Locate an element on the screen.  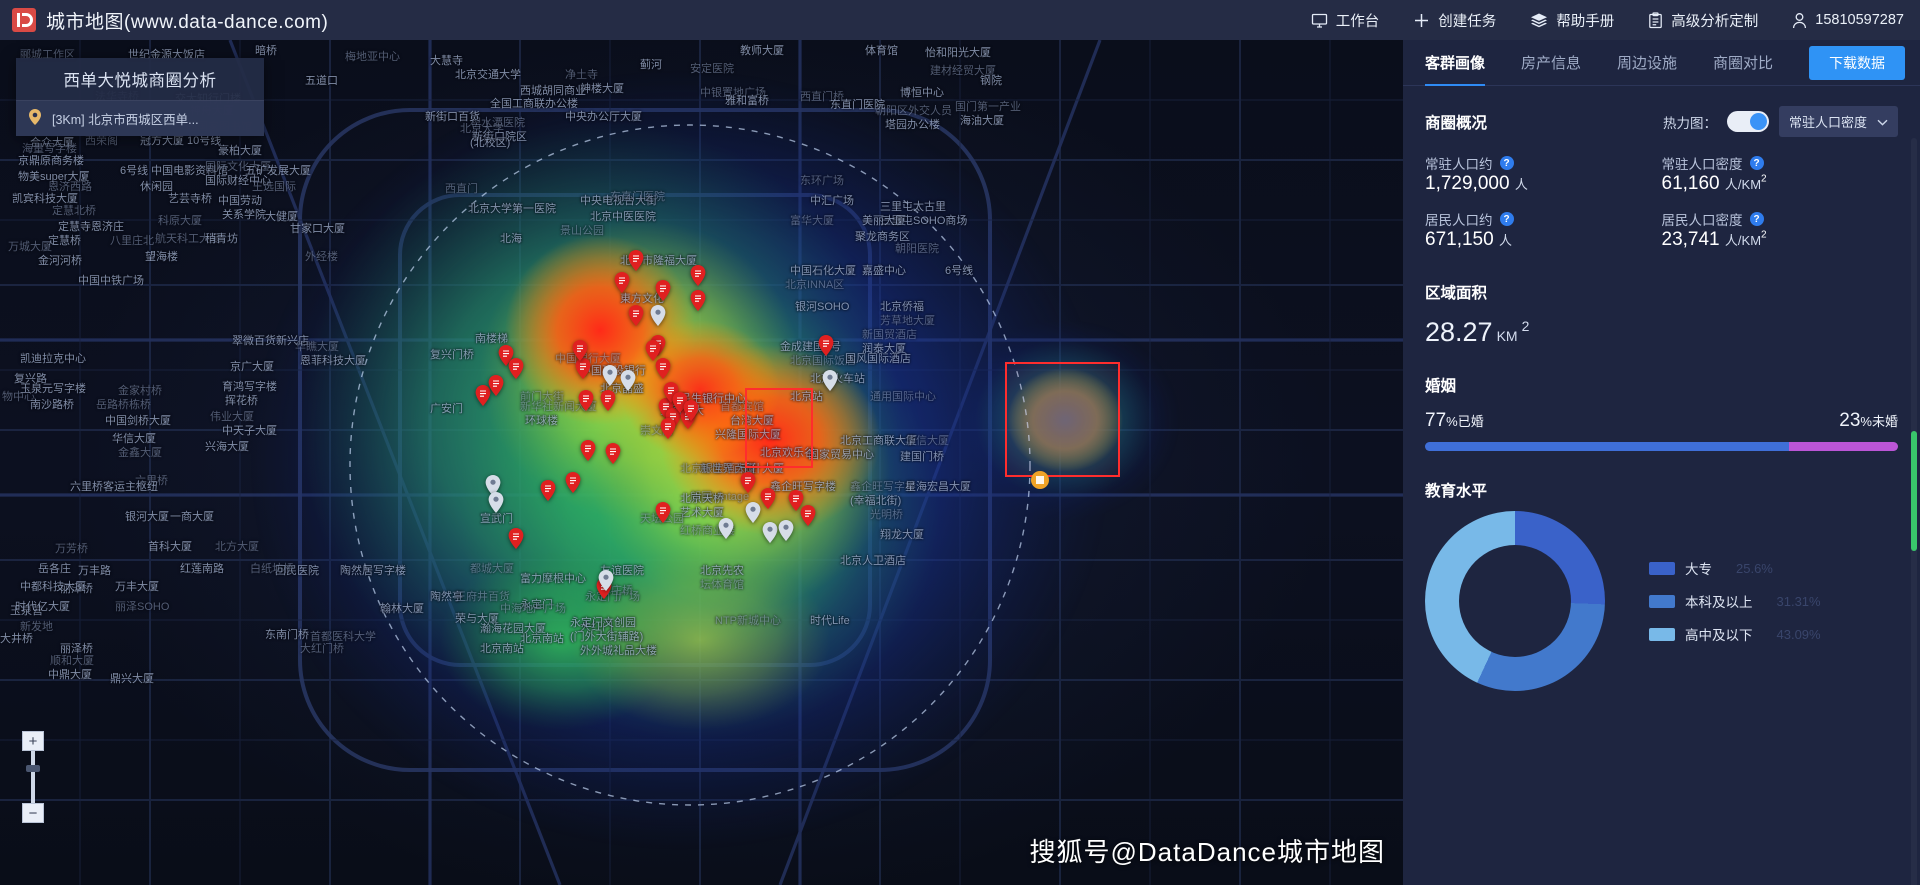
heatmap-toggle is located at coordinates (1747, 121).